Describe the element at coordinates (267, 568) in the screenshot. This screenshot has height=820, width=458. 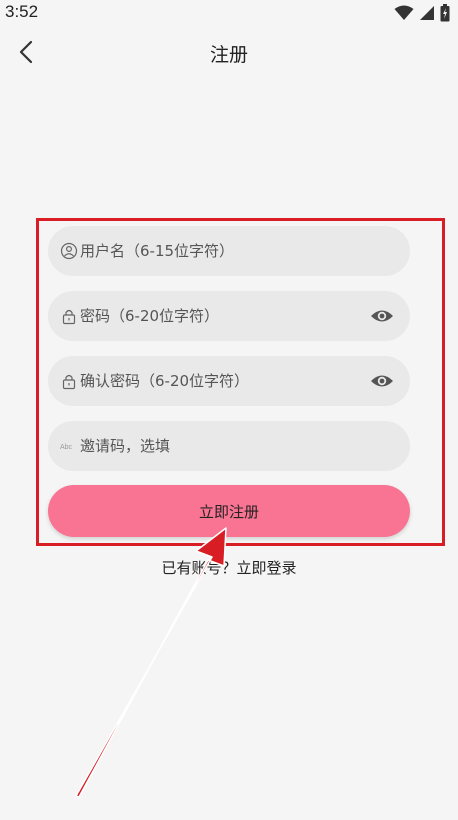
I see `login-link: 立即登录` at that location.